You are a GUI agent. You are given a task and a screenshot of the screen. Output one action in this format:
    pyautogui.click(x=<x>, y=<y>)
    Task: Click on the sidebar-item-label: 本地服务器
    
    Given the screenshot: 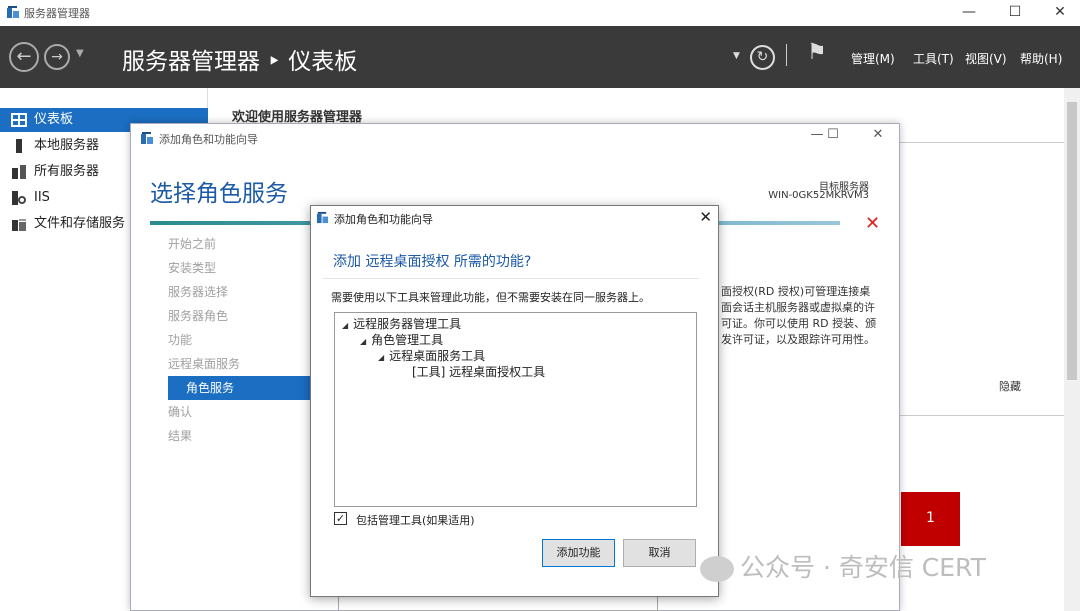 What is the action you would take?
    pyautogui.click(x=67, y=145)
    